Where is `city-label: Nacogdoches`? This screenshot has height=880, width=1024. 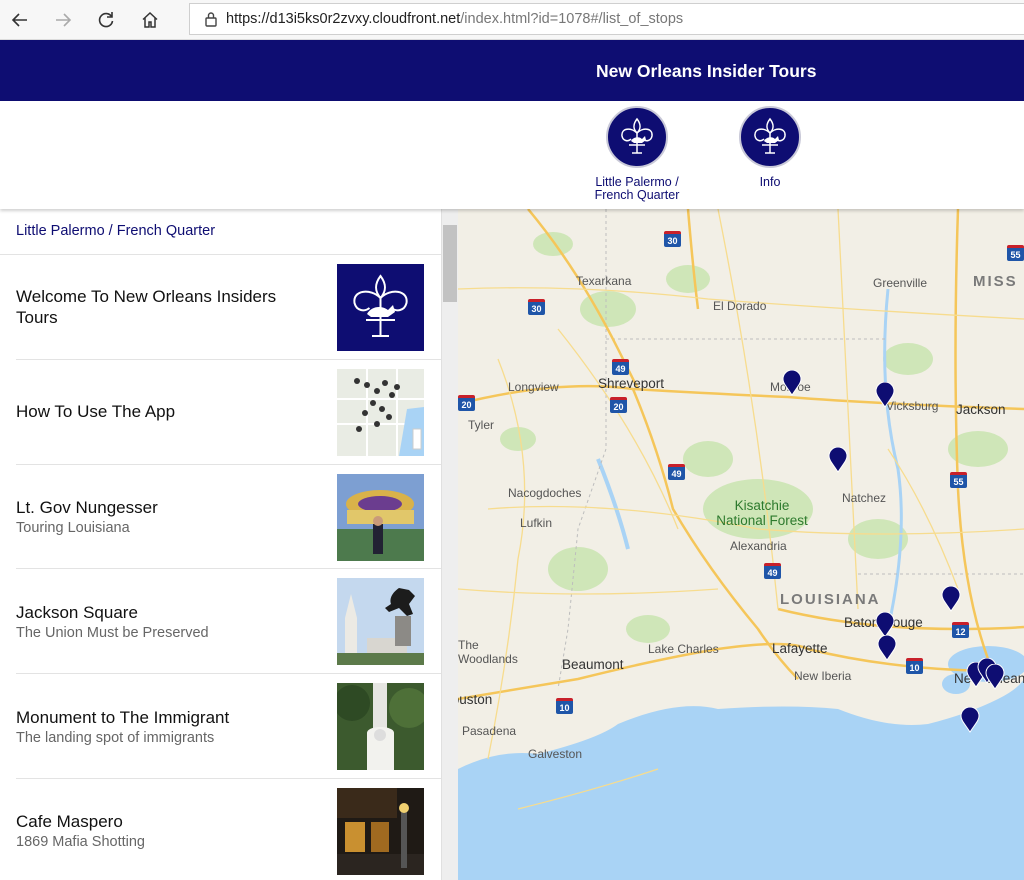
city-label: Nacogdoches is located at coordinates (545, 493).